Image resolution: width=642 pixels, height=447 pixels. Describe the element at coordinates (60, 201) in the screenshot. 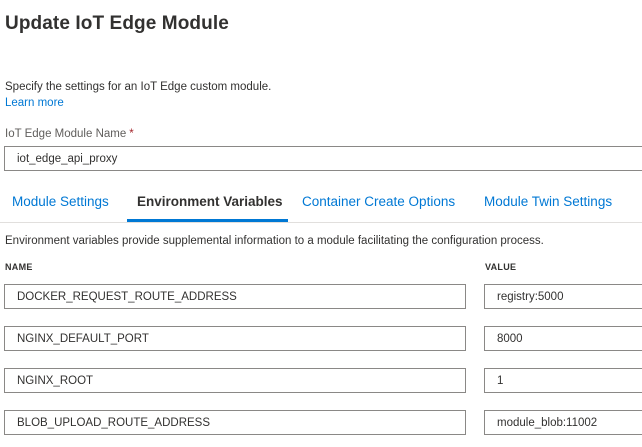

I see `tab-module-settings: Module Settings` at that location.